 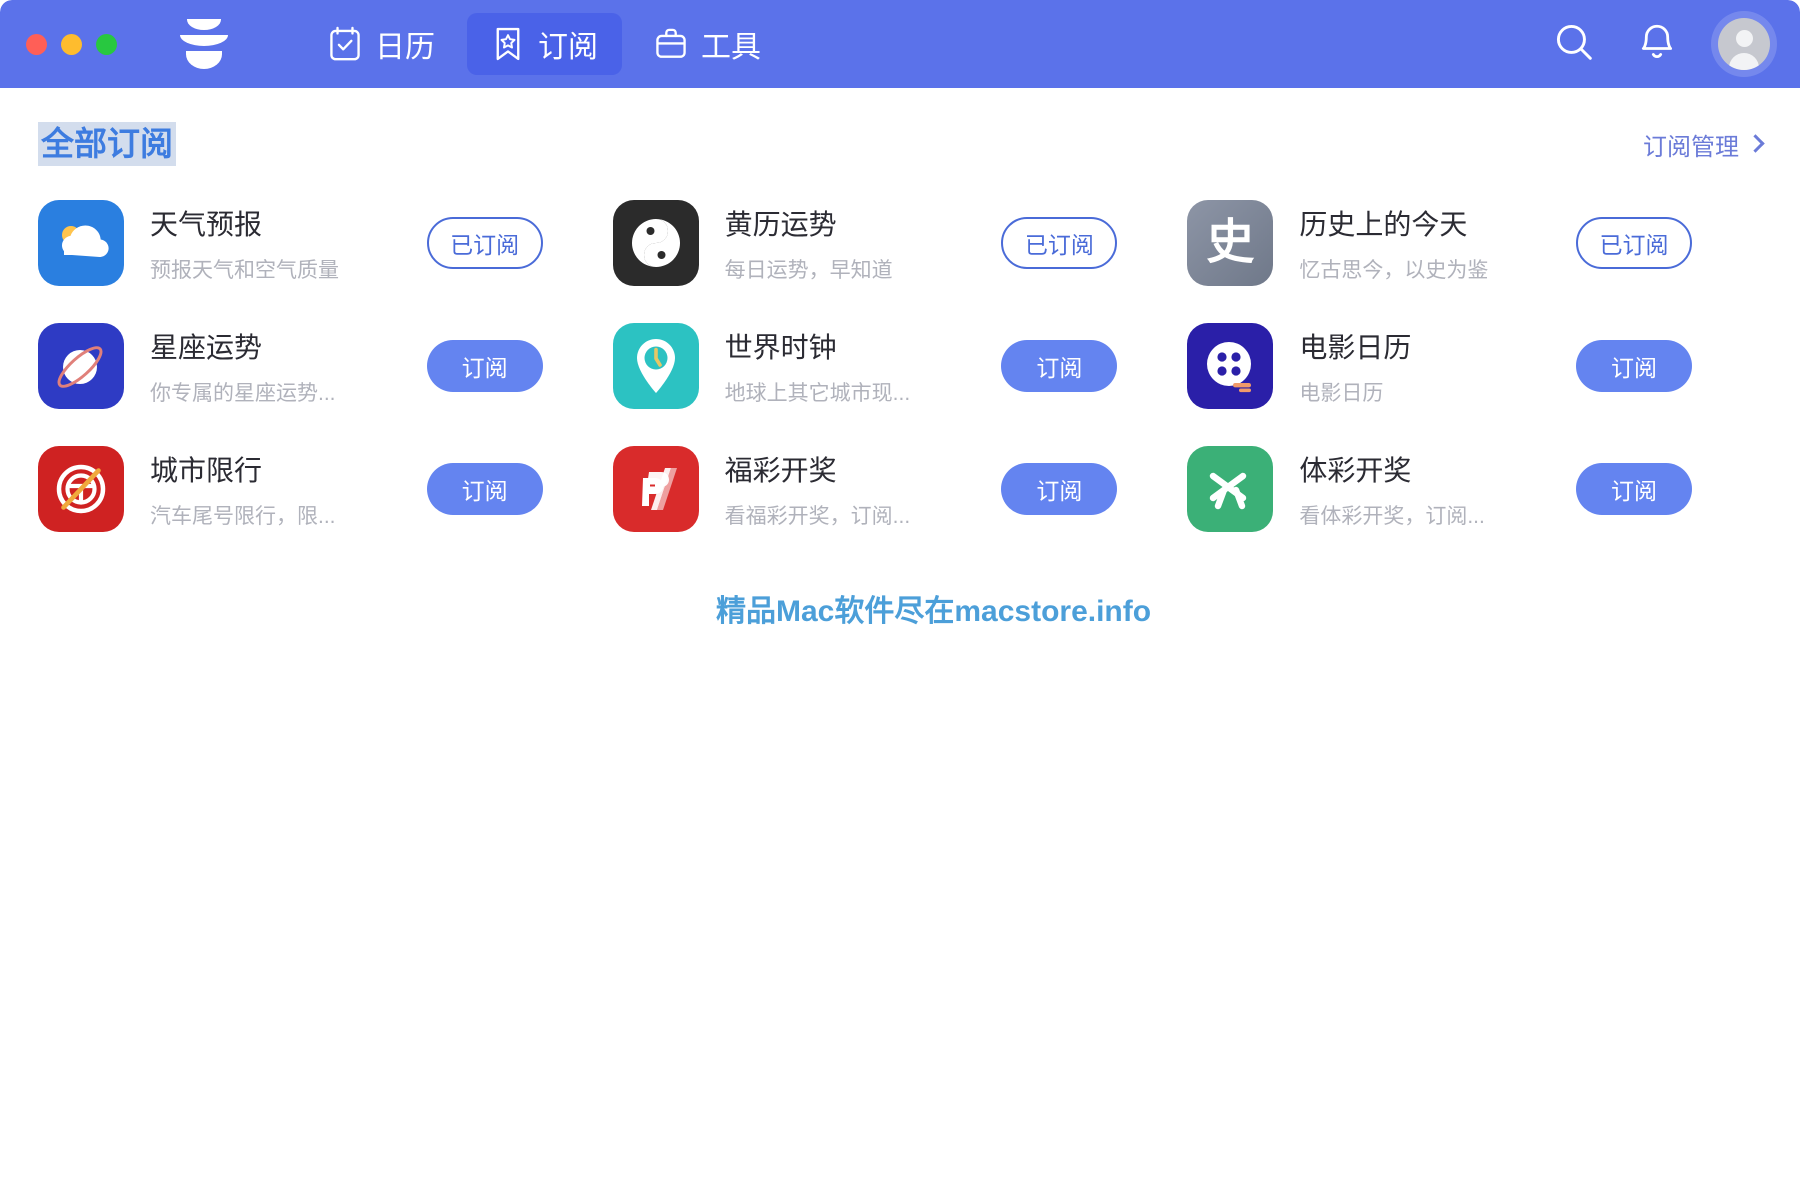 I want to click on tab-tools: 工具, so click(x=707, y=44).